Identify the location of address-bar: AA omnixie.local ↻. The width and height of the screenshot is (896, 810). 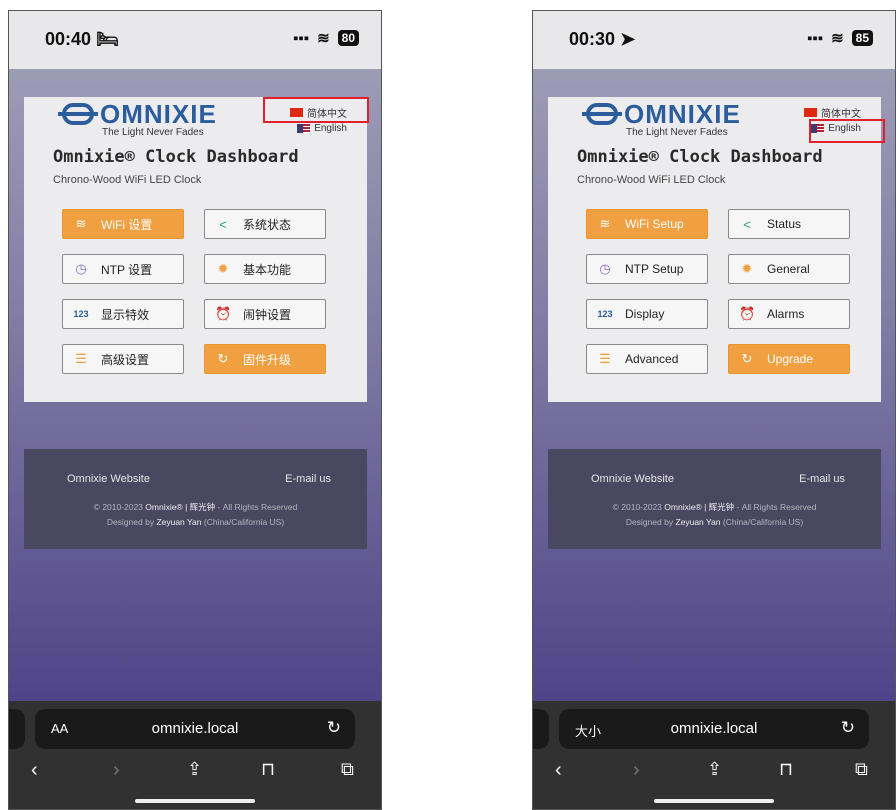
(195, 729).